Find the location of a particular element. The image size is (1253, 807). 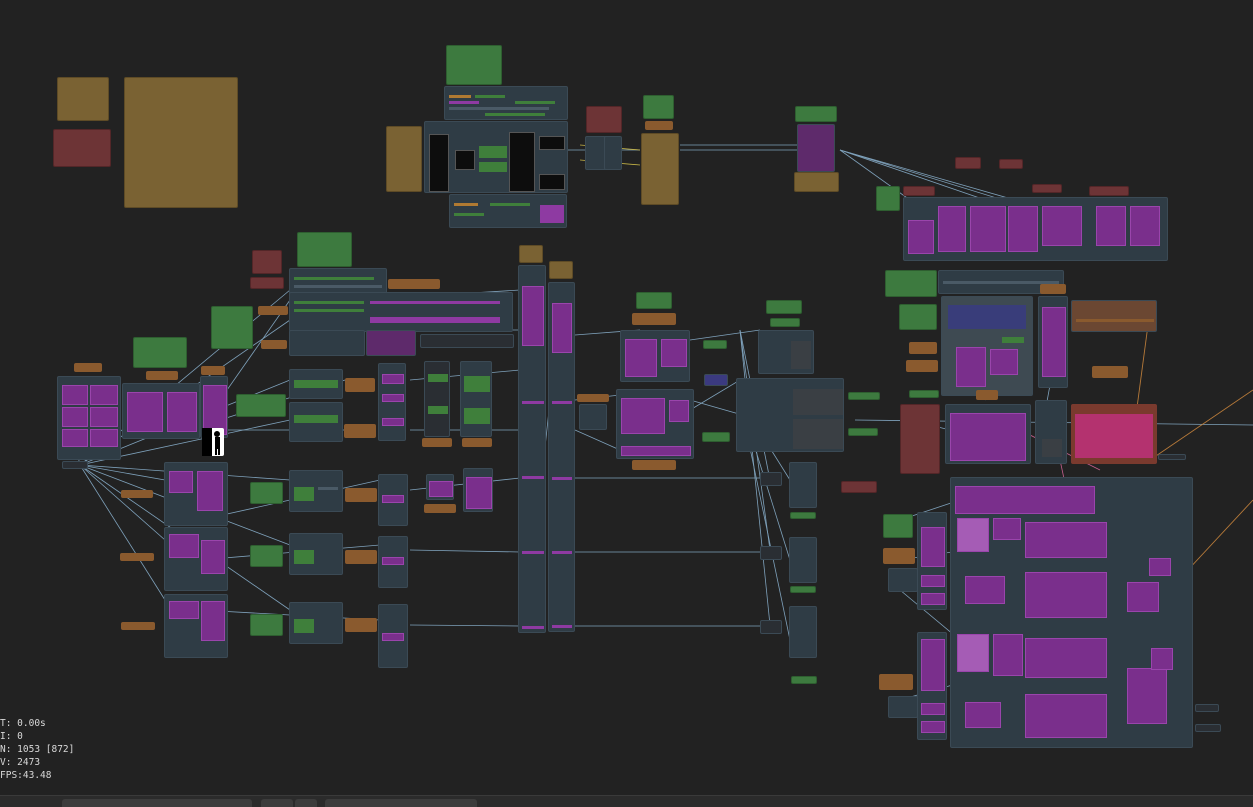

node-loader is located at coordinates (506, 103).